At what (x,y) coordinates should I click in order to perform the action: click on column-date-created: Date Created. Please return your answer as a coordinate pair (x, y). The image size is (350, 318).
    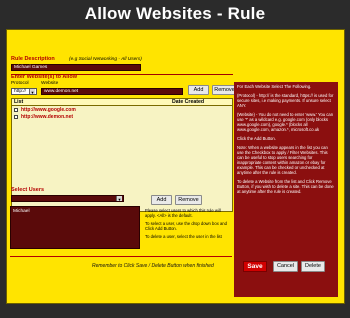
    Looking at the image, I should click on (188, 102).